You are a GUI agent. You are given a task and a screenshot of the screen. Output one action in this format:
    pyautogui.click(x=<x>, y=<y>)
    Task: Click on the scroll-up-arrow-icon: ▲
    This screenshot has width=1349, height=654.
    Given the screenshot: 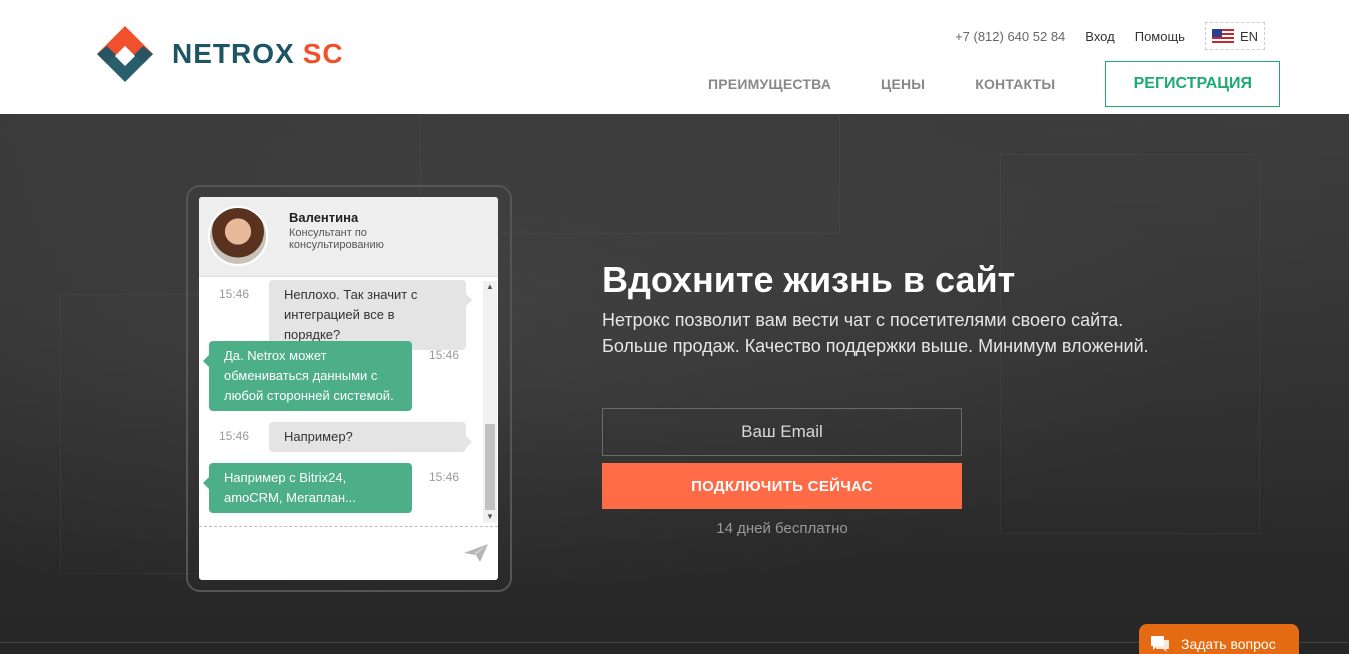 What is the action you would take?
    pyautogui.click(x=490, y=287)
    